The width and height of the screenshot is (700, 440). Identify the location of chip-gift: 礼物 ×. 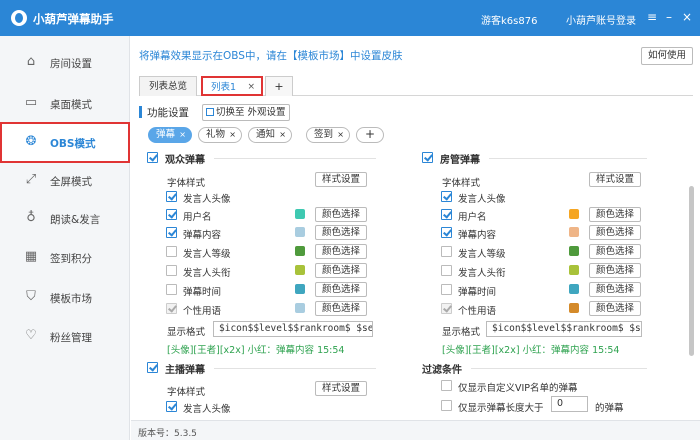
(220, 135).